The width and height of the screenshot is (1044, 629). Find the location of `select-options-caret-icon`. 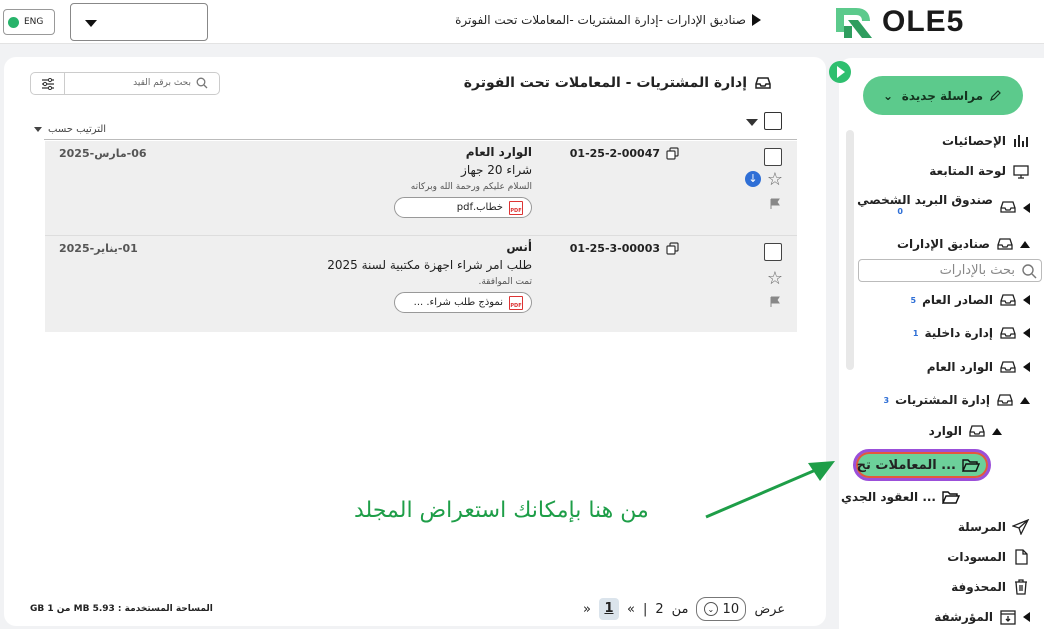

select-options-caret-icon is located at coordinates (752, 122).